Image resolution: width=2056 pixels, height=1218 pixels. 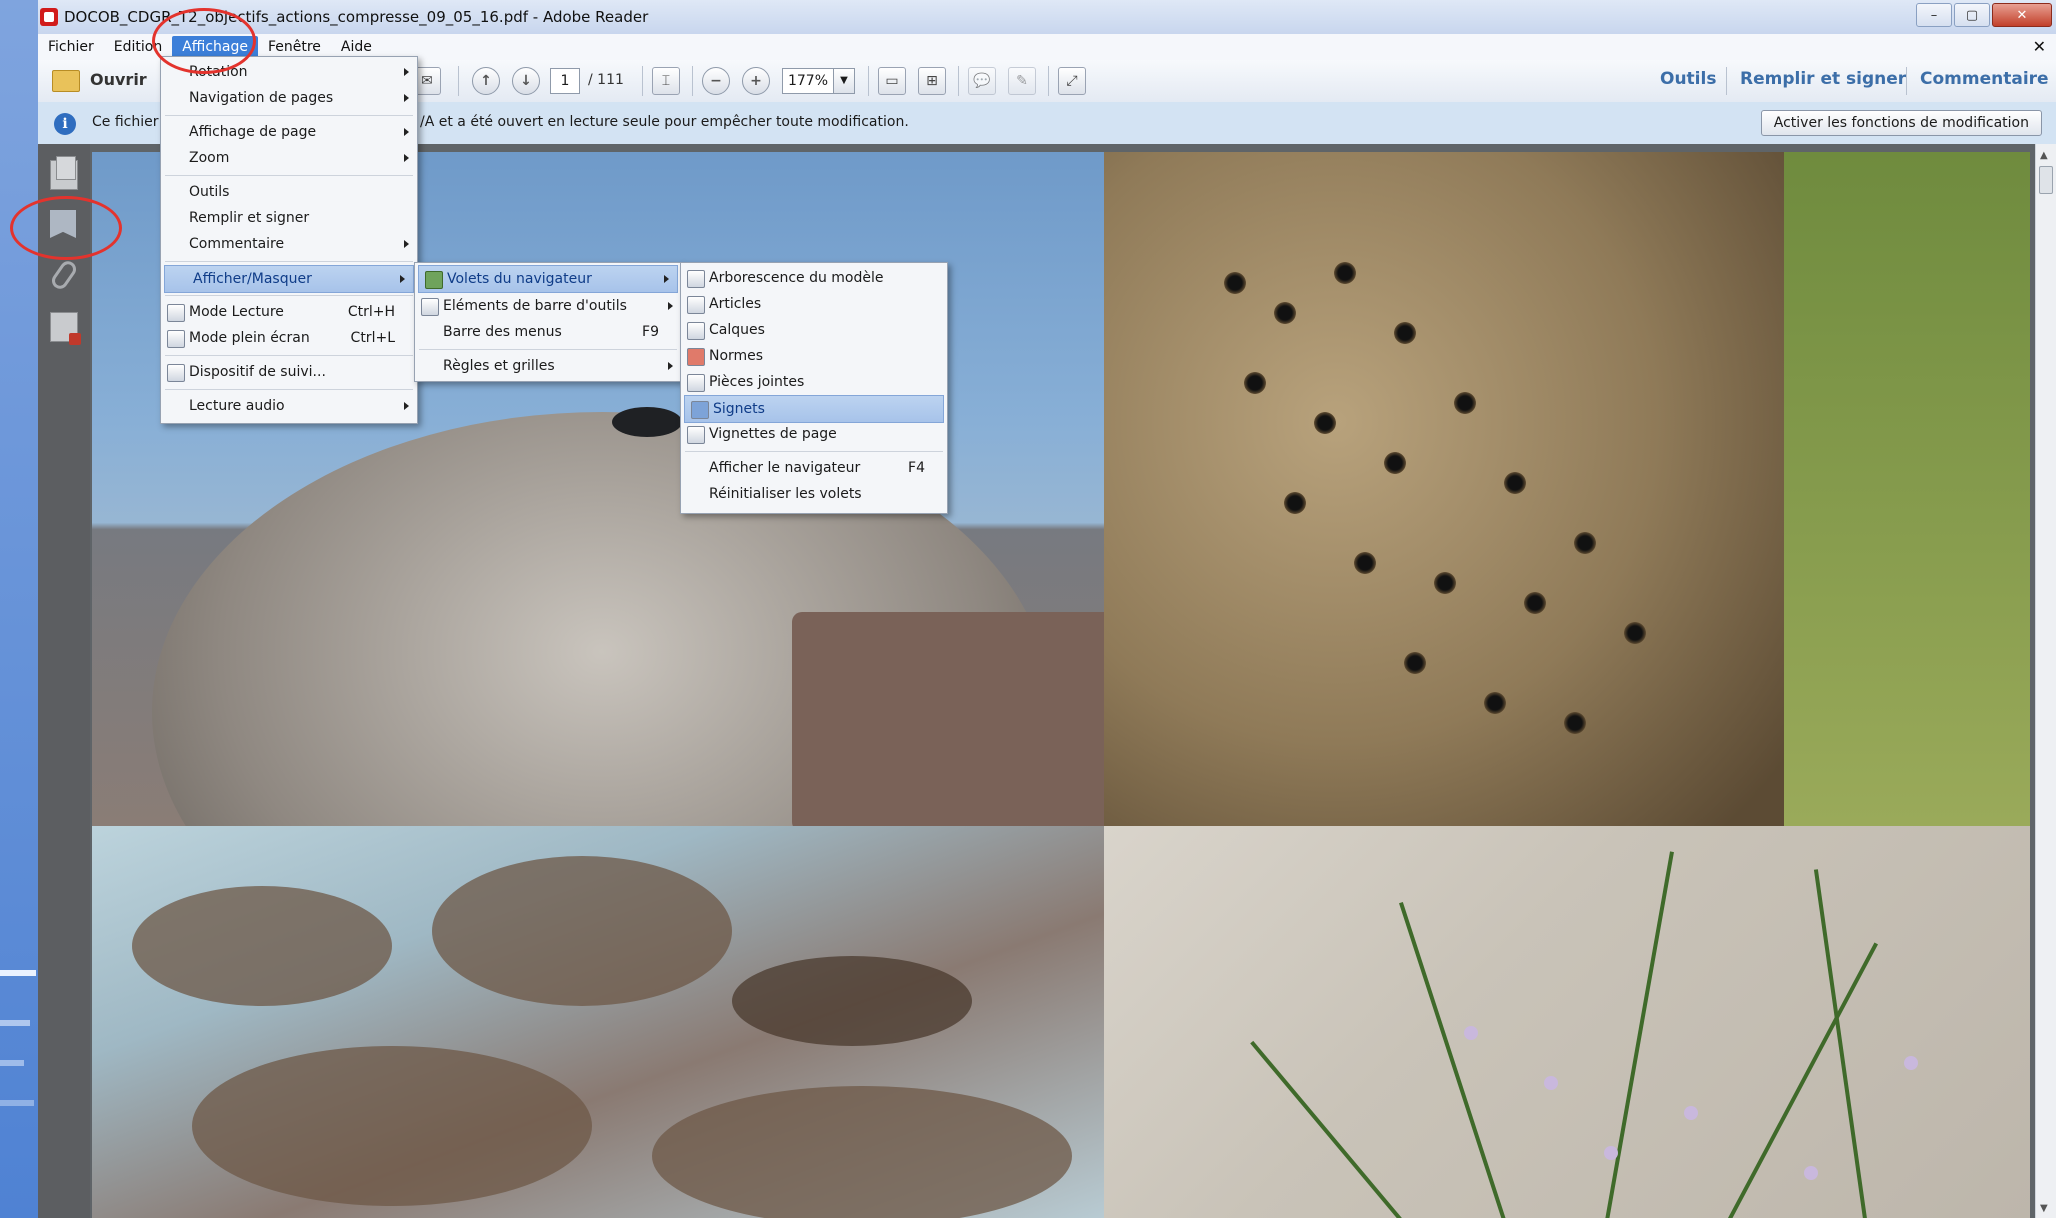 What do you see at coordinates (814, 330) in the screenshot?
I see `menu-item-calques: Calques` at bounding box center [814, 330].